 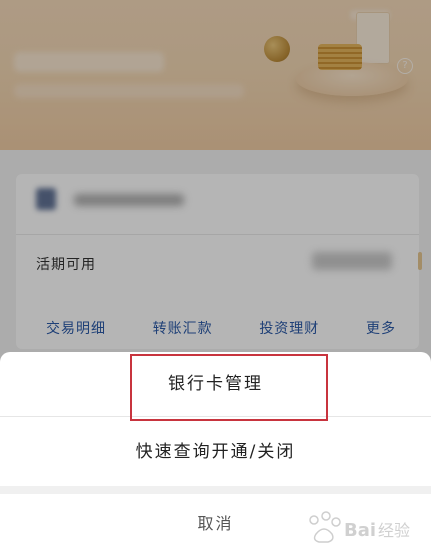 What do you see at coordinates (394, 530) in the screenshot?
I see `svg-text: 经验` at bounding box center [394, 530].